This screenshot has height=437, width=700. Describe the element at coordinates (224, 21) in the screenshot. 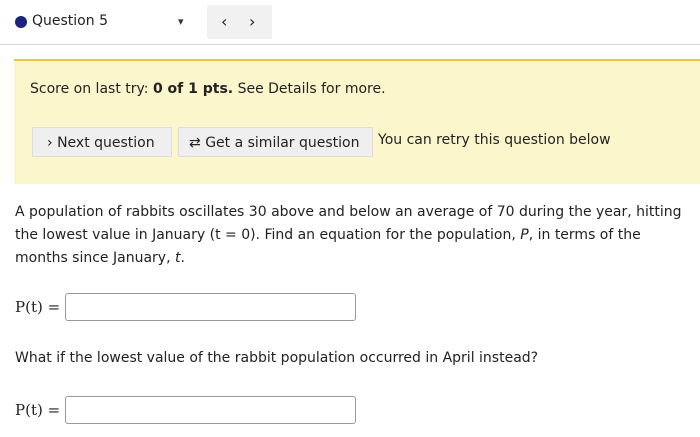

I see `previous-question-icon: ‹` at that location.